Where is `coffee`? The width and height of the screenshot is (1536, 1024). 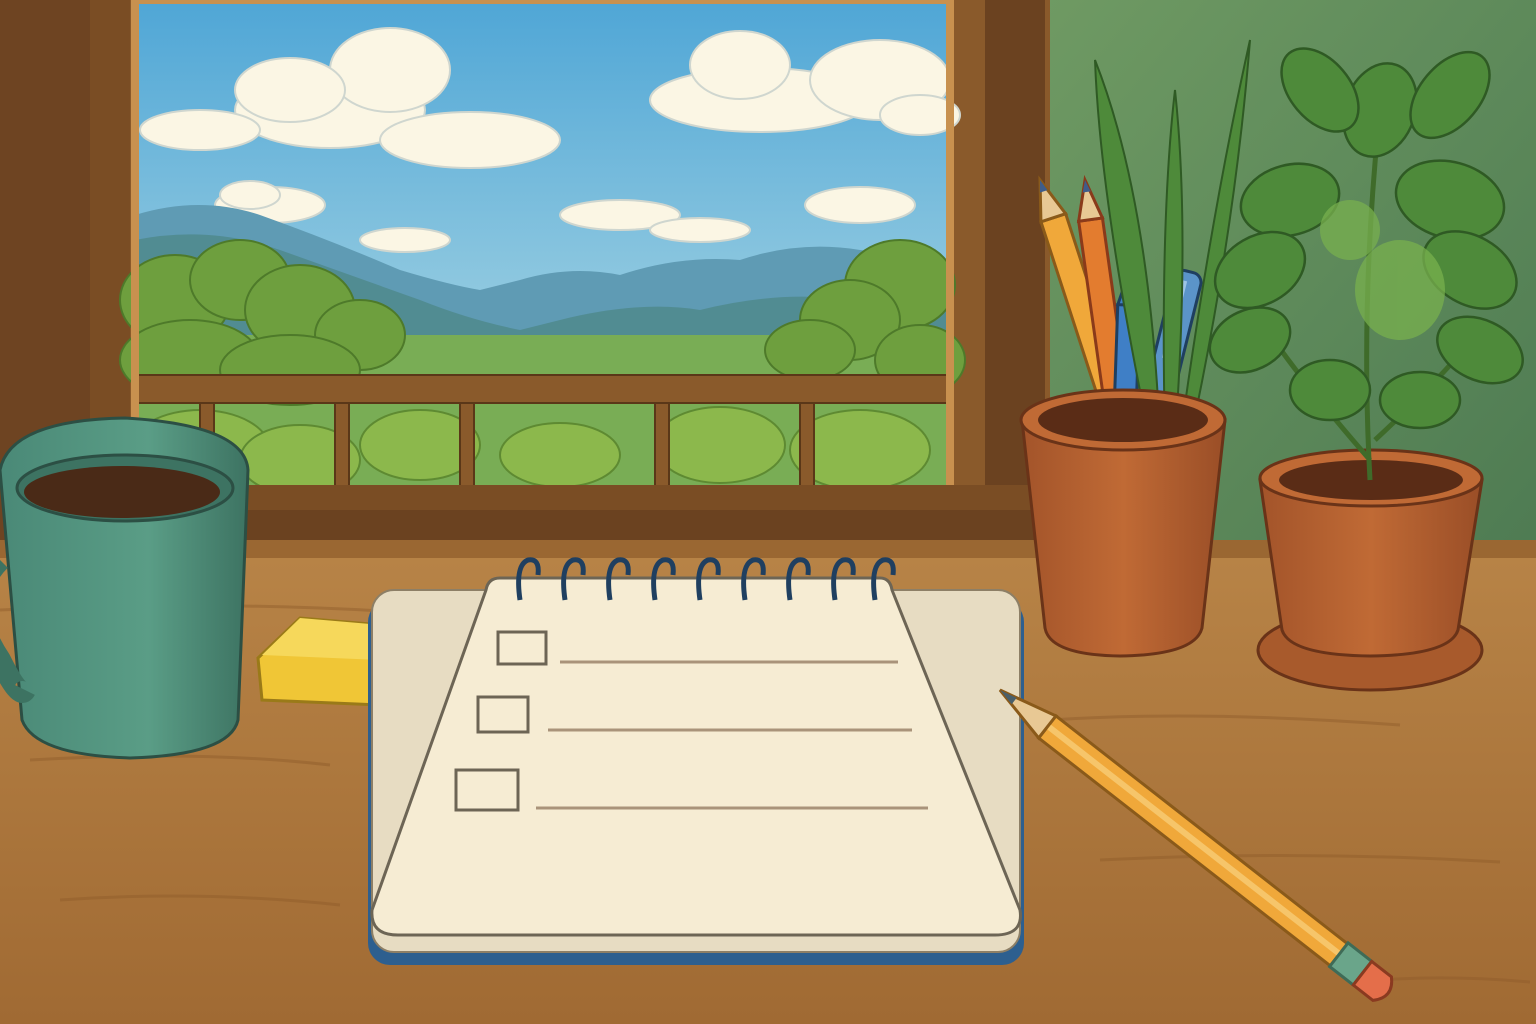
coffee is located at coordinates (122, 492).